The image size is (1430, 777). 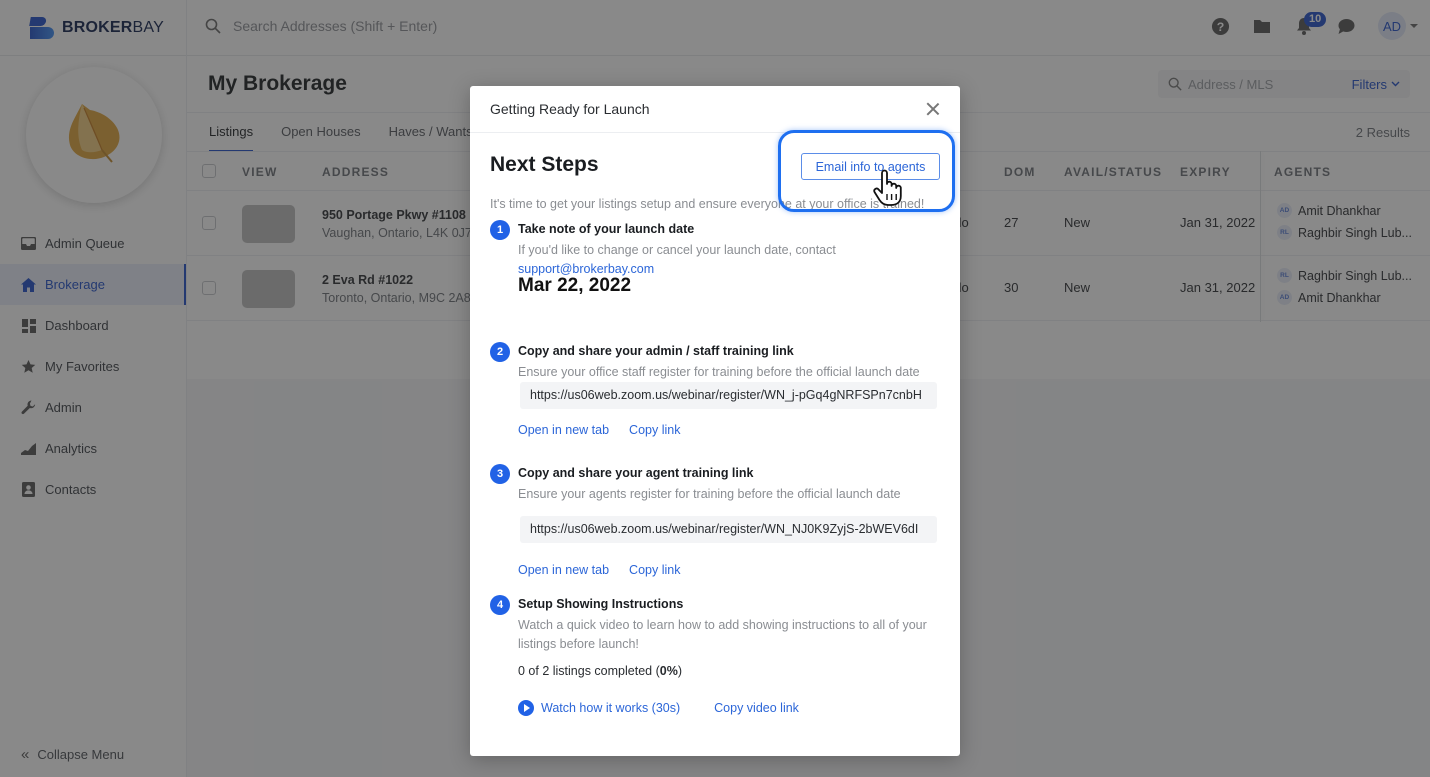 I want to click on progress-percent: 0%, so click(x=668, y=671).